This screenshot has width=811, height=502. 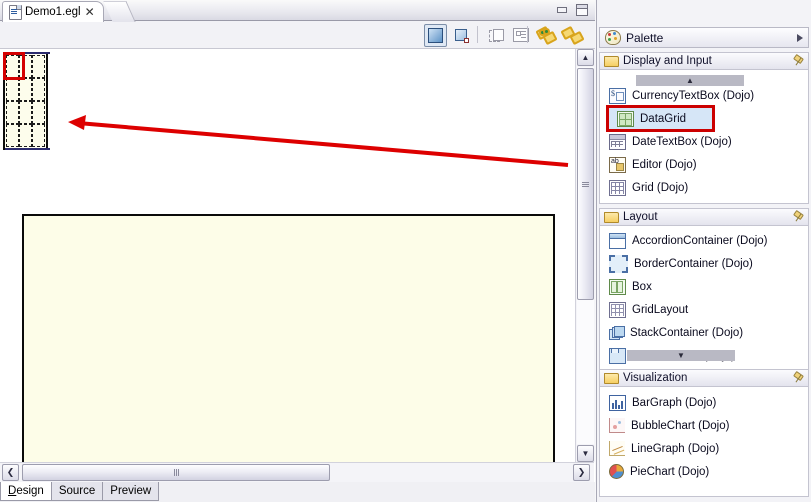 I want to click on chevron-up-icon: ▲, so click(x=690, y=80).